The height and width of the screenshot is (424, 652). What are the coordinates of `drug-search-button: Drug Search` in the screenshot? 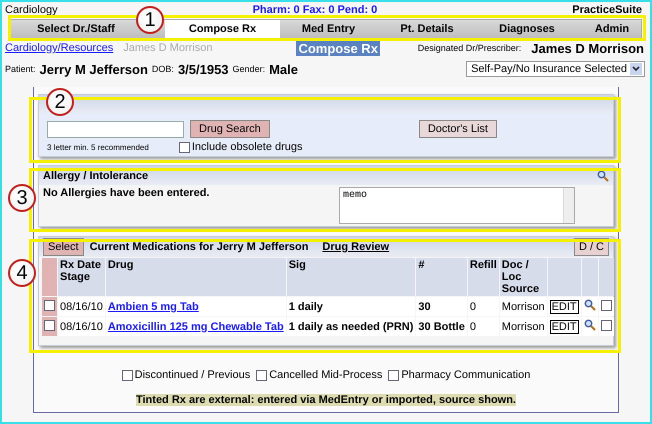 It's located at (230, 129).